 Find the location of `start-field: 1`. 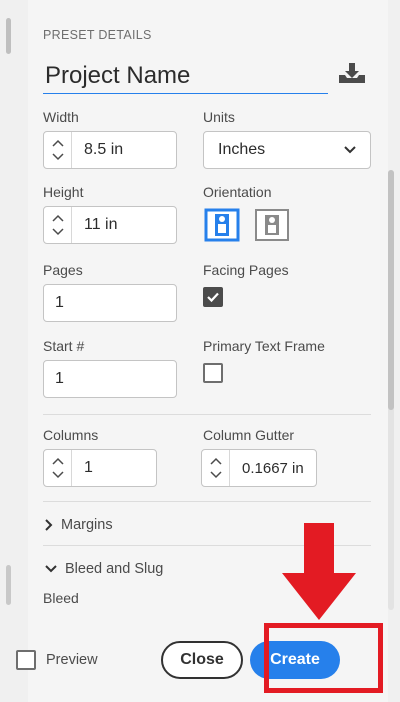

start-field: 1 is located at coordinates (110, 379).